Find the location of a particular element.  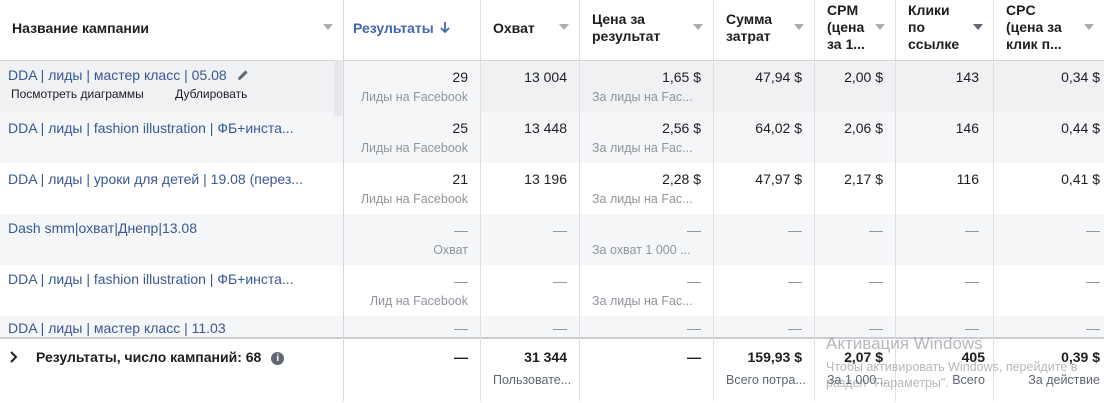

summary-cost: — is located at coordinates (694, 357).